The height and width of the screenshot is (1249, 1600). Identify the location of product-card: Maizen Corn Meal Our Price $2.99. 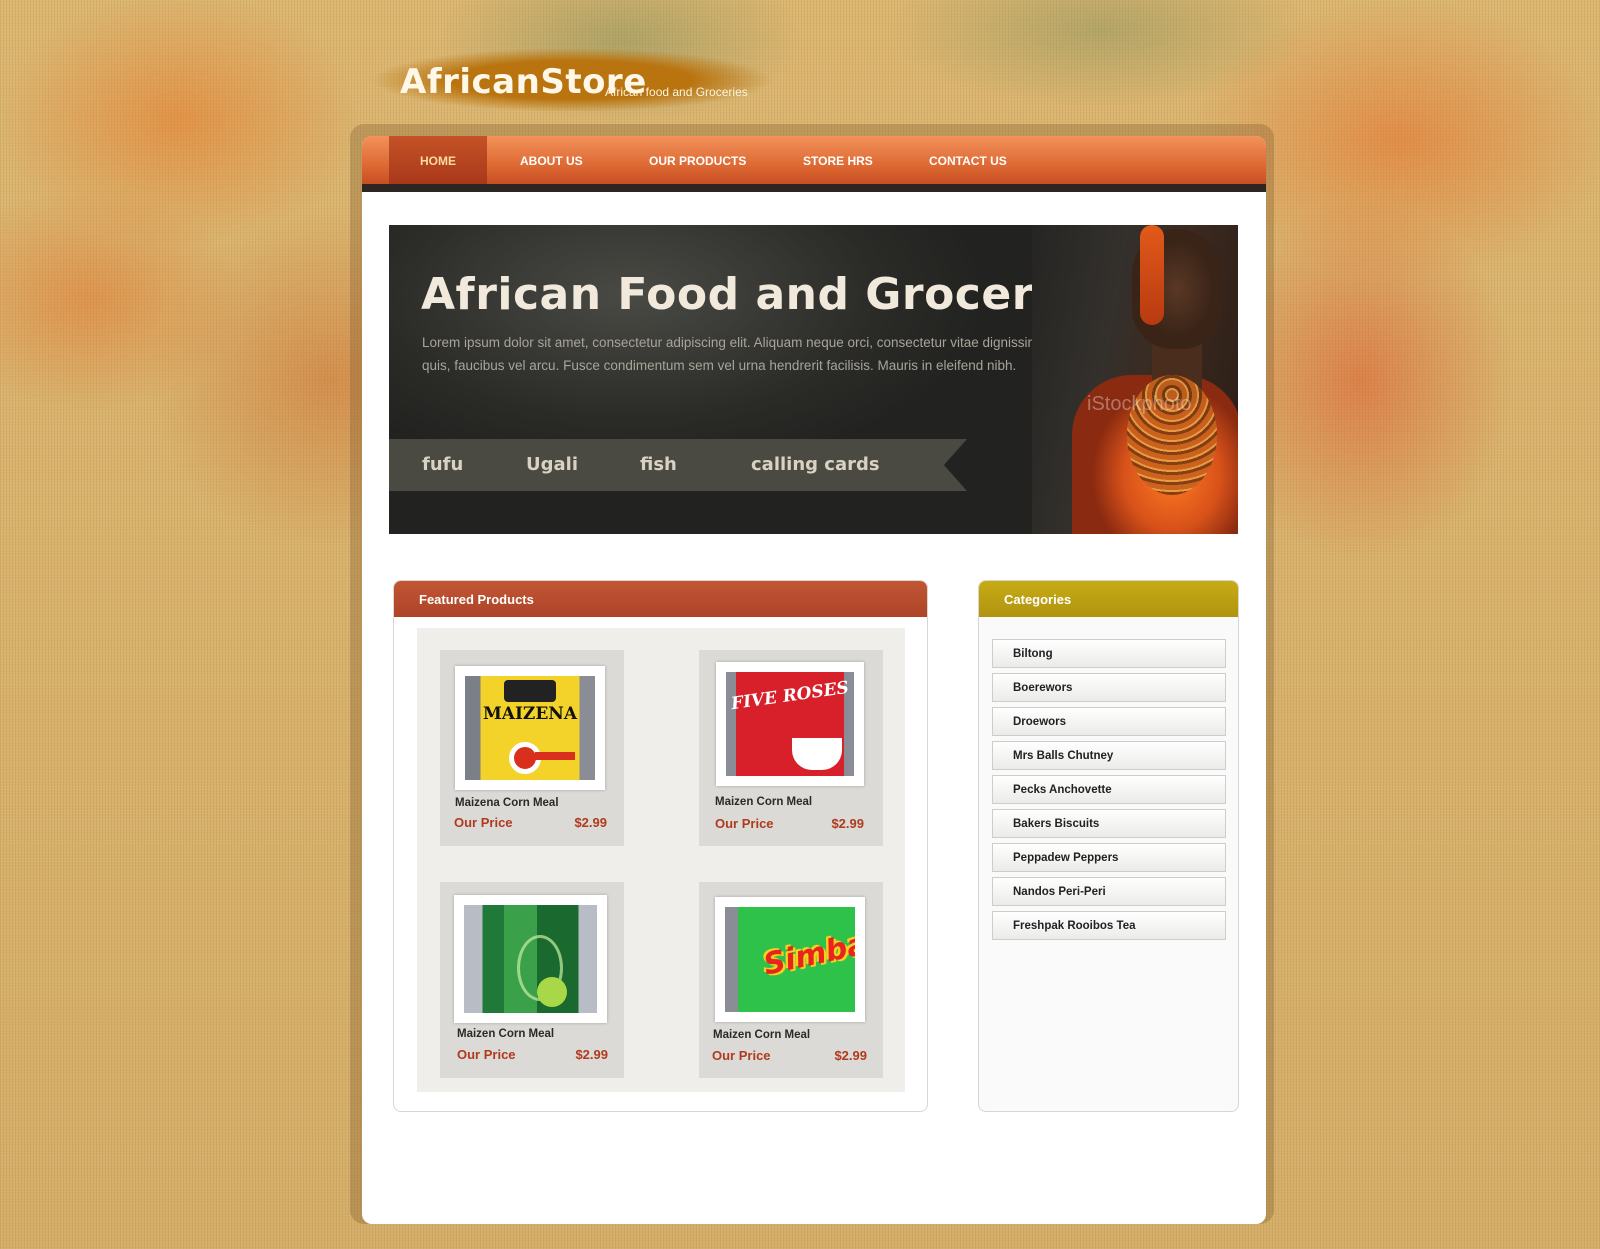
(532, 980).